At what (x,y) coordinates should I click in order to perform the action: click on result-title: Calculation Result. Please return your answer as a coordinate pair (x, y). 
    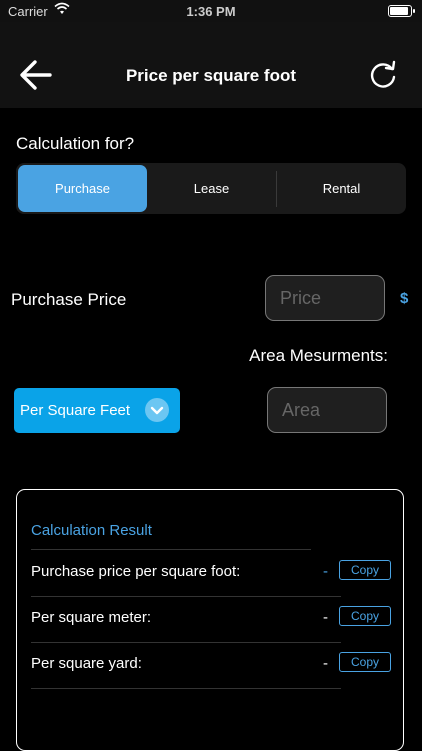
    Looking at the image, I should click on (91, 530).